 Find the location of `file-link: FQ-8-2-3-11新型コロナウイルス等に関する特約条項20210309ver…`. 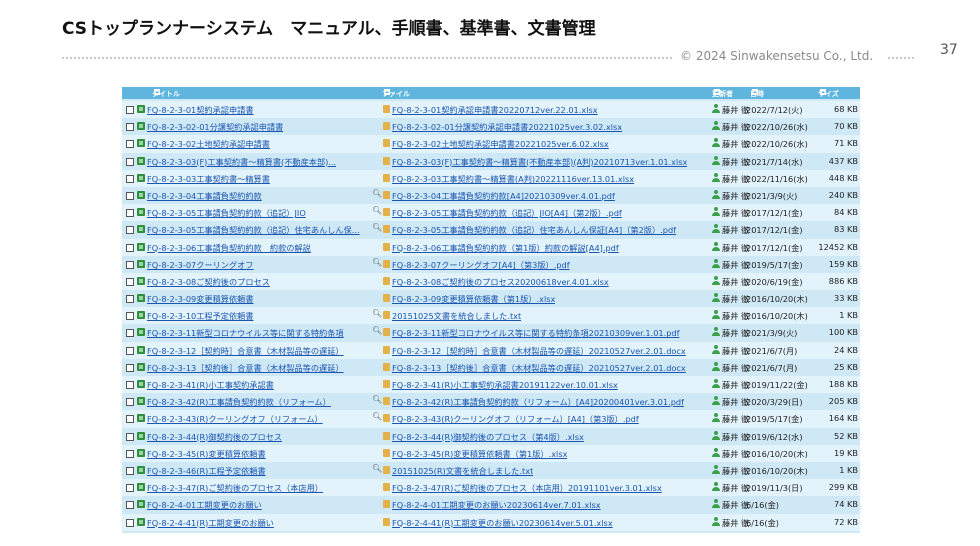

file-link: FQ-8-2-3-11新型コロナウイルス等に関する特約条項20210309ver… is located at coordinates (536, 333).